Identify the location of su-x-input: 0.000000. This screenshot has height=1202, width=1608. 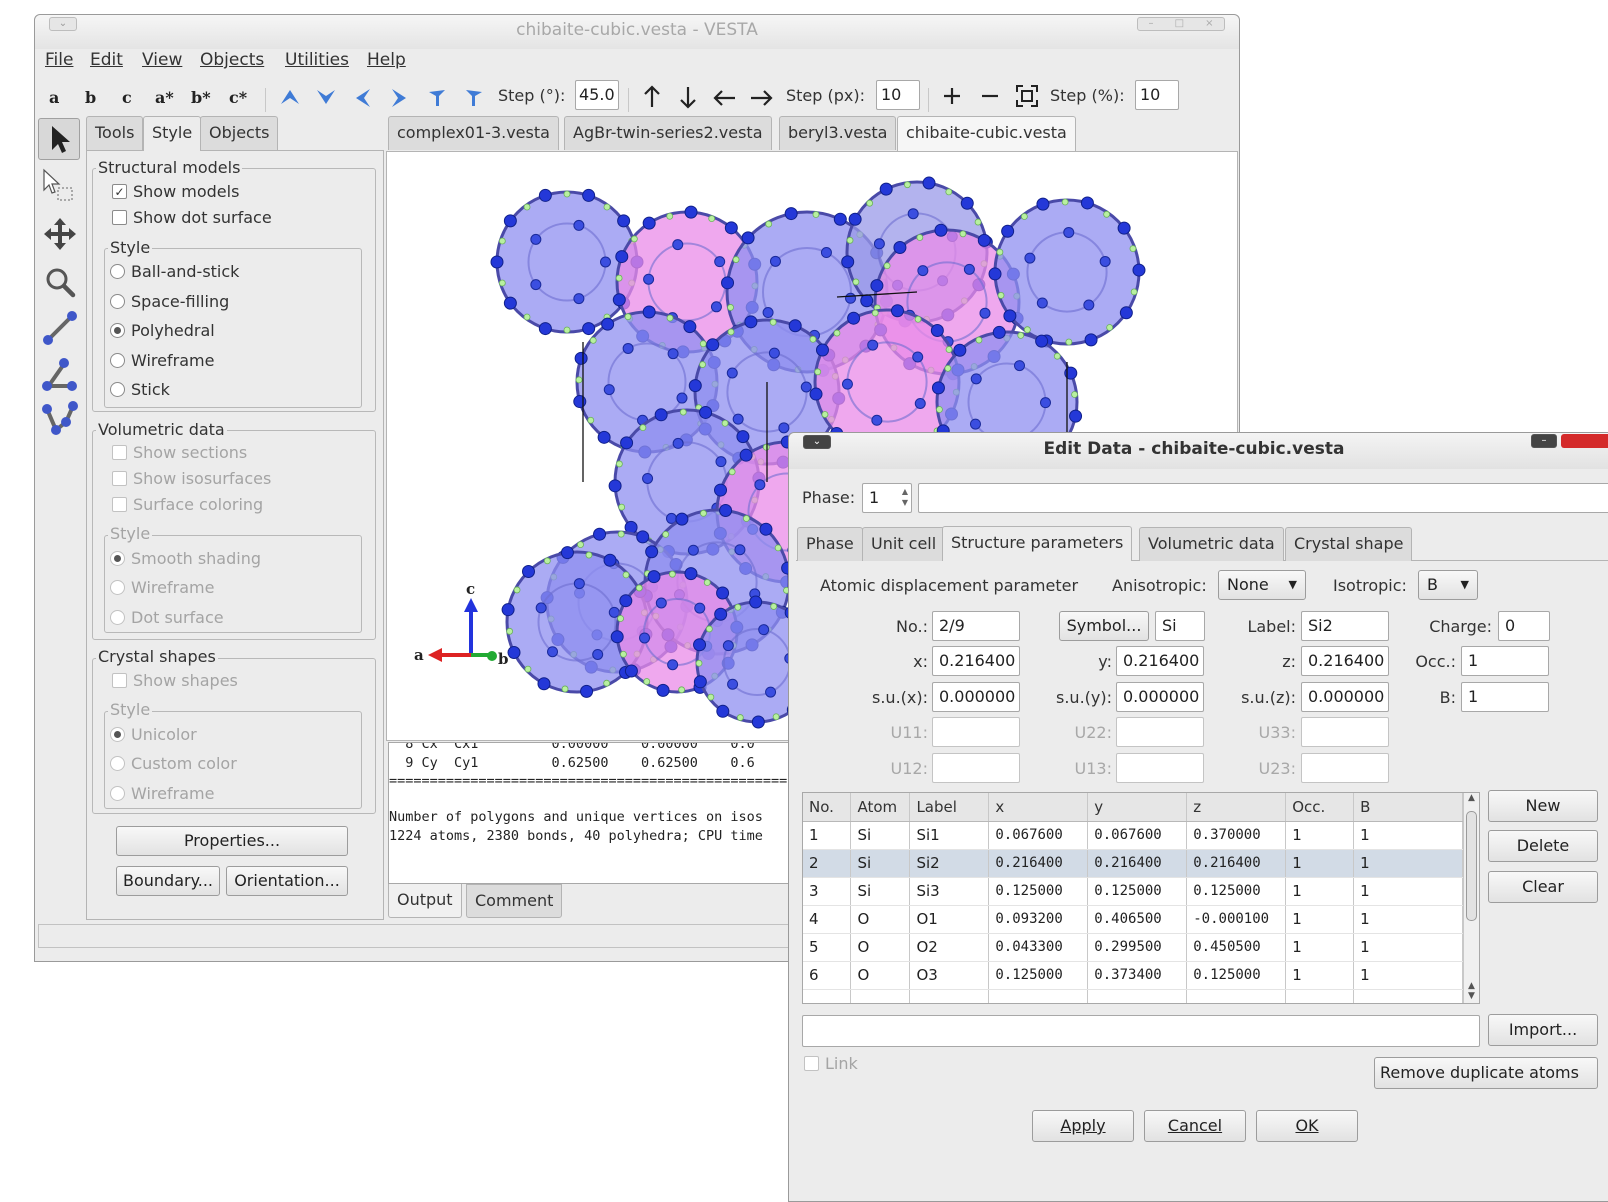
(976, 697).